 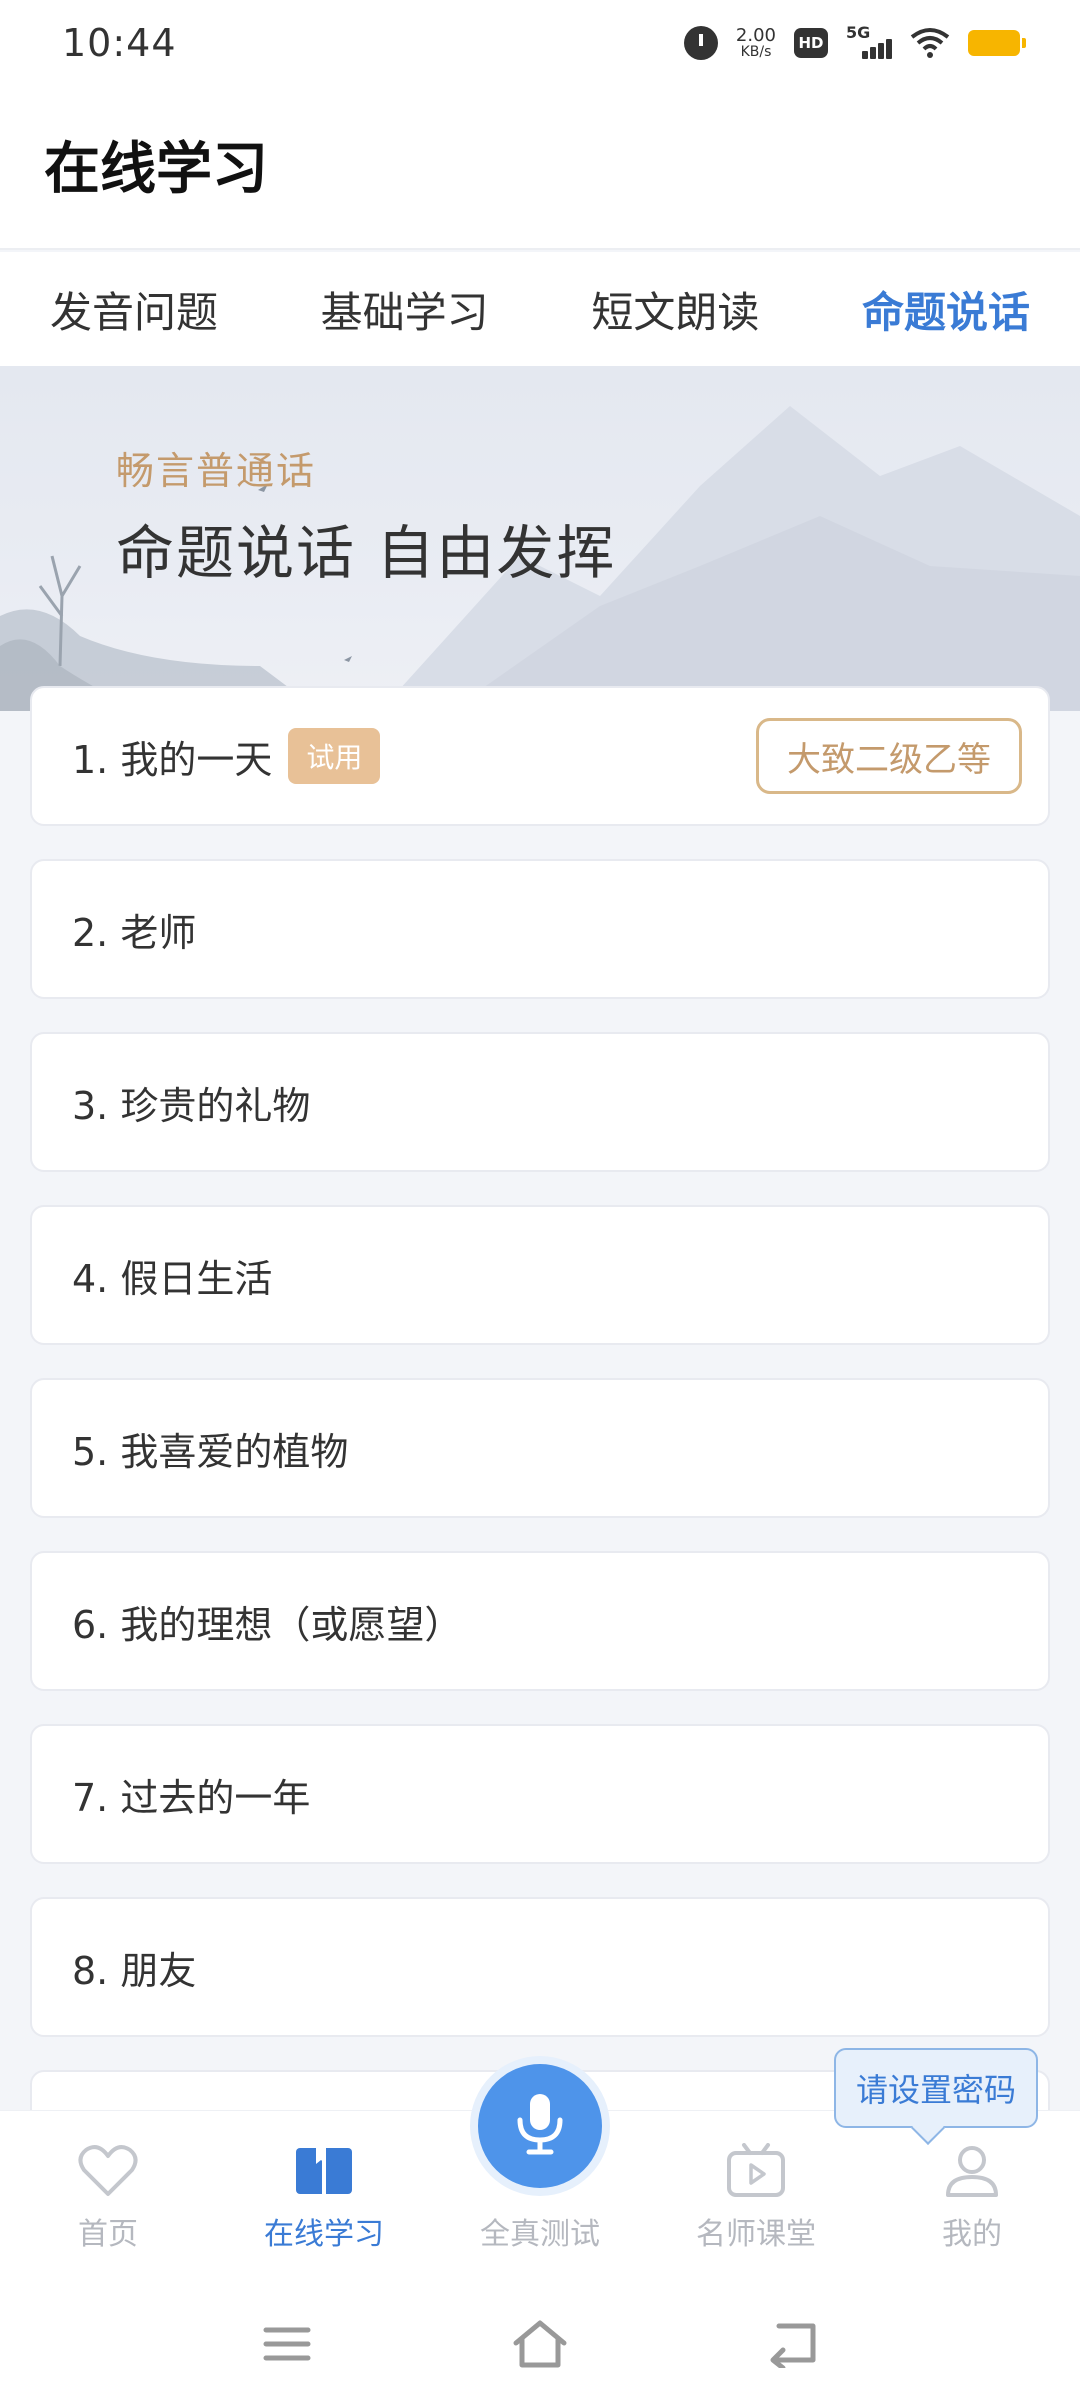 What do you see at coordinates (267, 1624) in the screenshot?
I see `topic-title: 6. 我的理想（或愿望）` at bounding box center [267, 1624].